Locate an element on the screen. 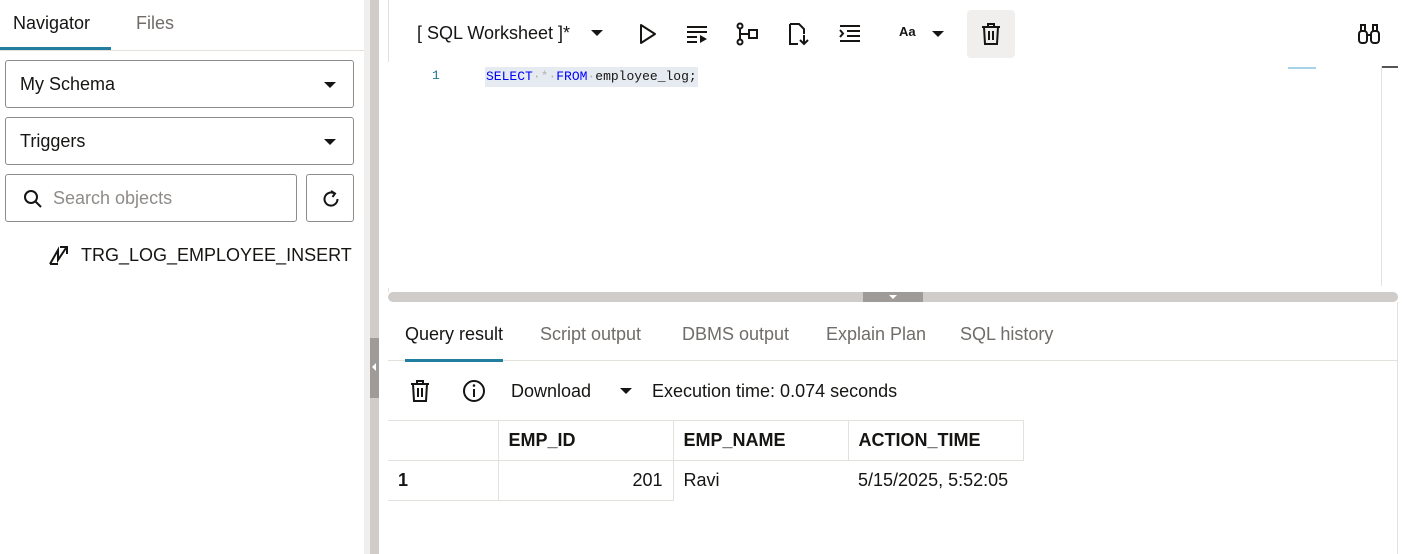 The image size is (1405, 554). schema-select: My Schema is located at coordinates (179, 84).